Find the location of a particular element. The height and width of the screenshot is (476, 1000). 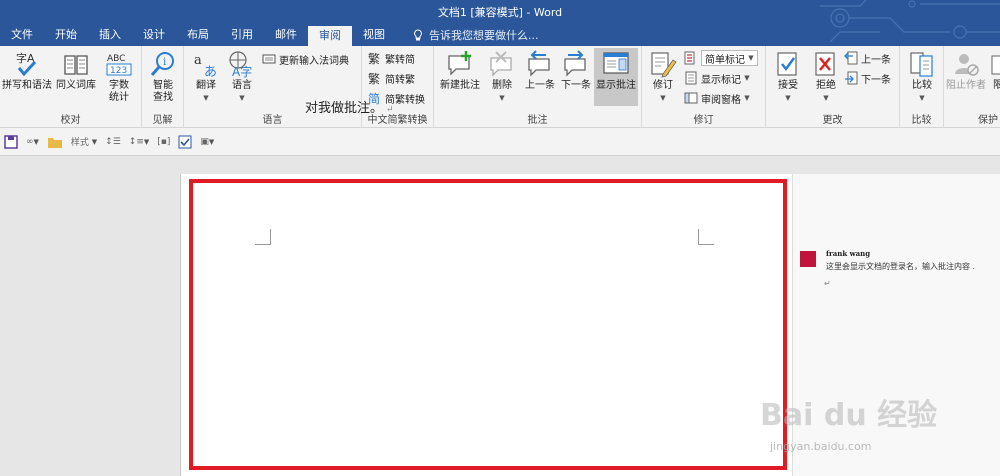

accept-caret-icon: ▼ is located at coordinates (788, 98).